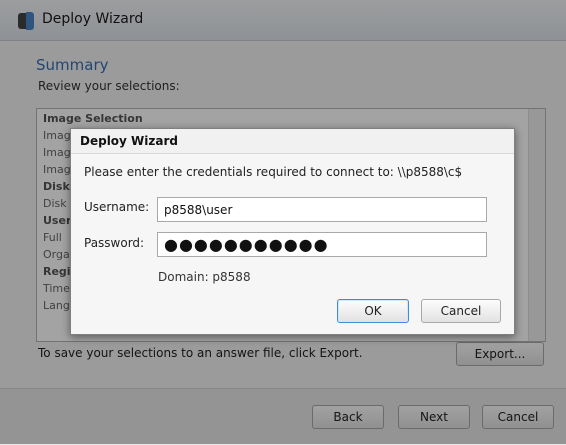 Image resolution: width=566 pixels, height=445 pixels. I want to click on username-field: p8588\user, so click(322, 209).